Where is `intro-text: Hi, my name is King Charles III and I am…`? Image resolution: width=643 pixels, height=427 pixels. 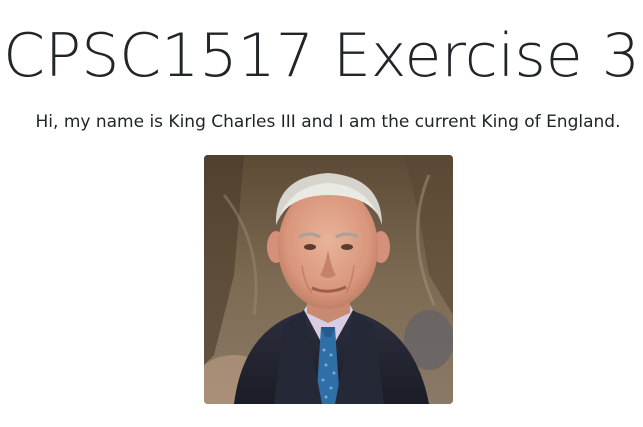
intro-text: Hi, my name is King Charles III and I am… is located at coordinates (328, 122).